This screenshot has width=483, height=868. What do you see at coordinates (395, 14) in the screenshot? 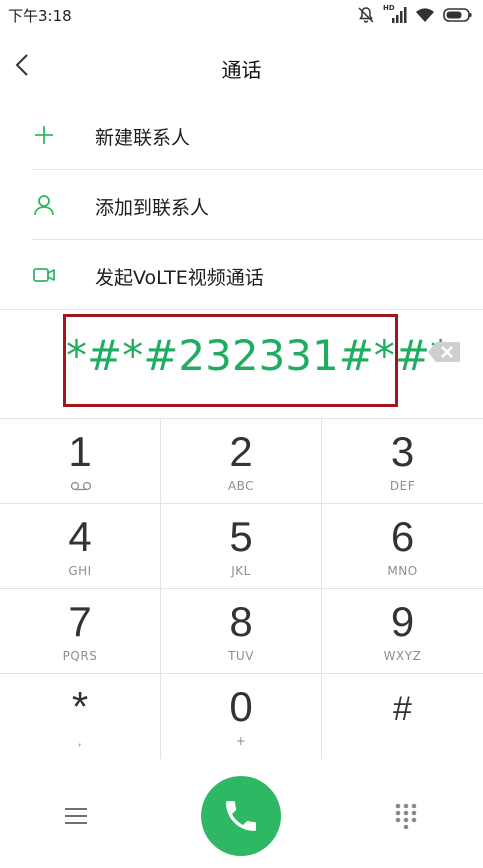
I see `signal-hd-icon: HD` at bounding box center [395, 14].